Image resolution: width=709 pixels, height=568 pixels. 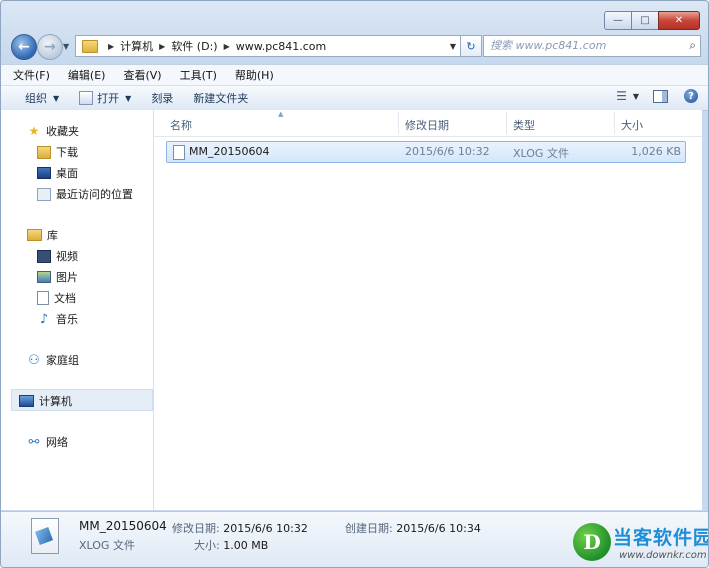 What do you see at coordinates (661, 538) in the screenshot?
I see `watermark-title: 当客软件园` at bounding box center [661, 538].